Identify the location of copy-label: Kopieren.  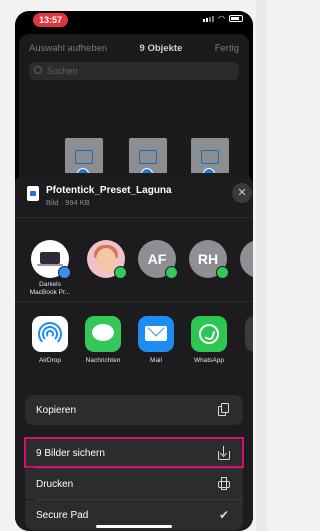
(56, 410).